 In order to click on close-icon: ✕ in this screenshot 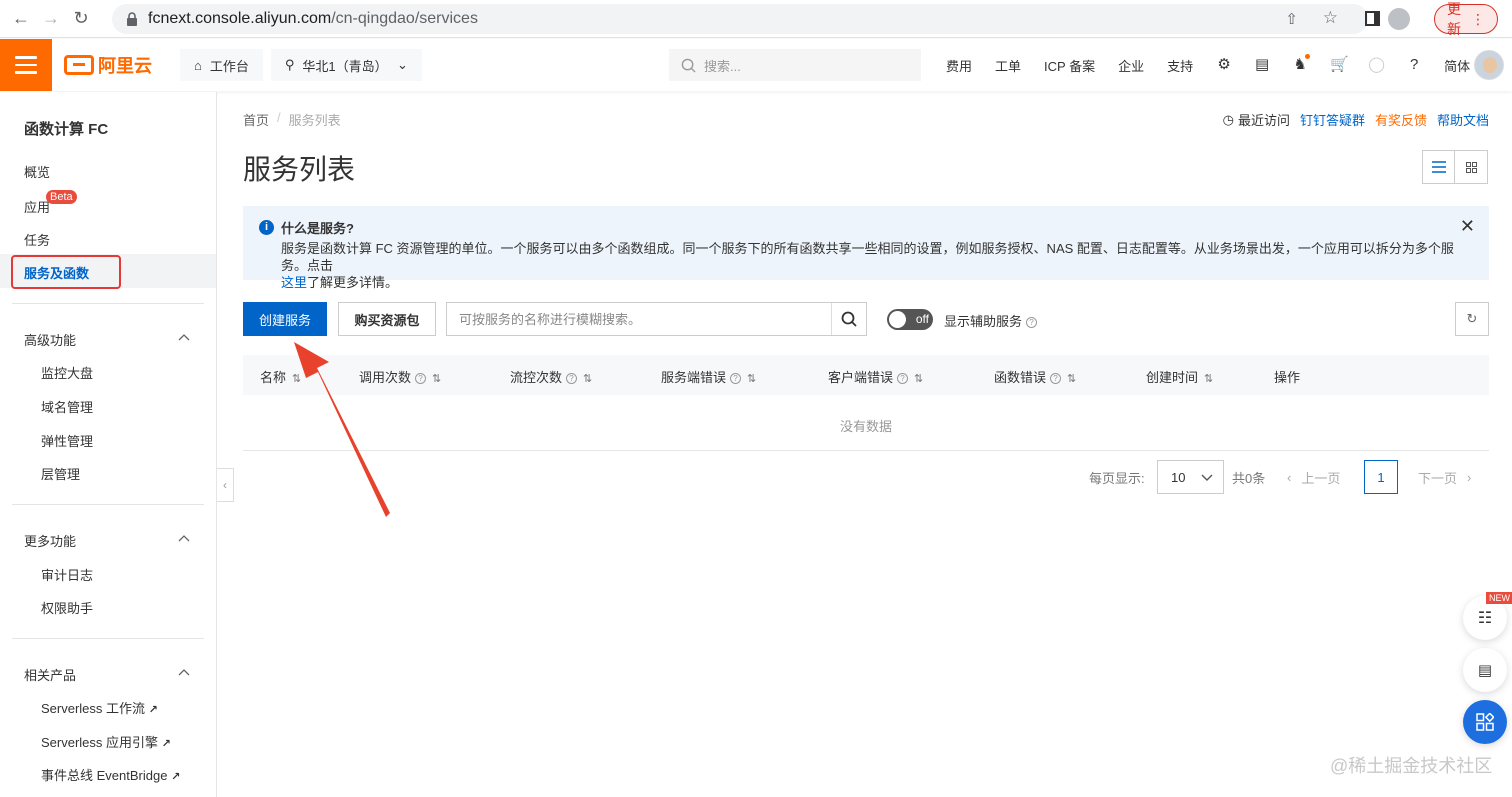, I will do `click(1467, 226)`.